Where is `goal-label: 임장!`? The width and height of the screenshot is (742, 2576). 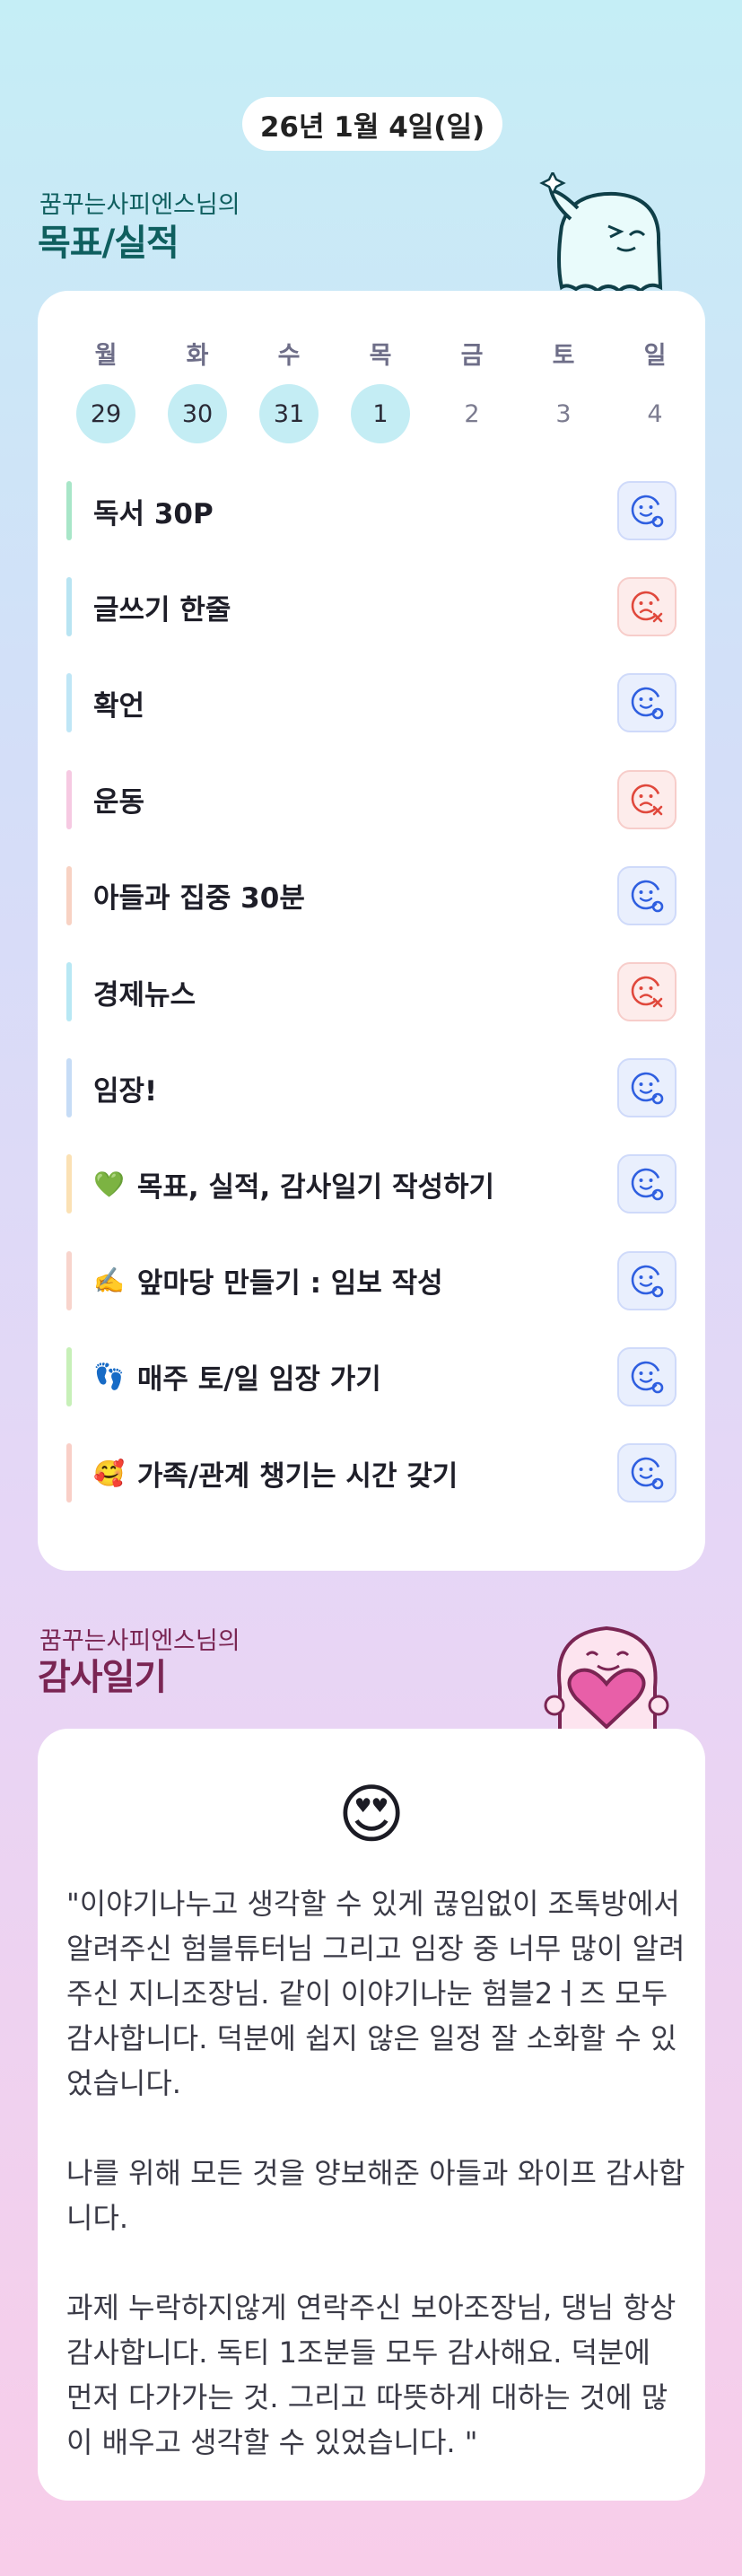
goal-label: 임장! is located at coordinates (125, 1091).